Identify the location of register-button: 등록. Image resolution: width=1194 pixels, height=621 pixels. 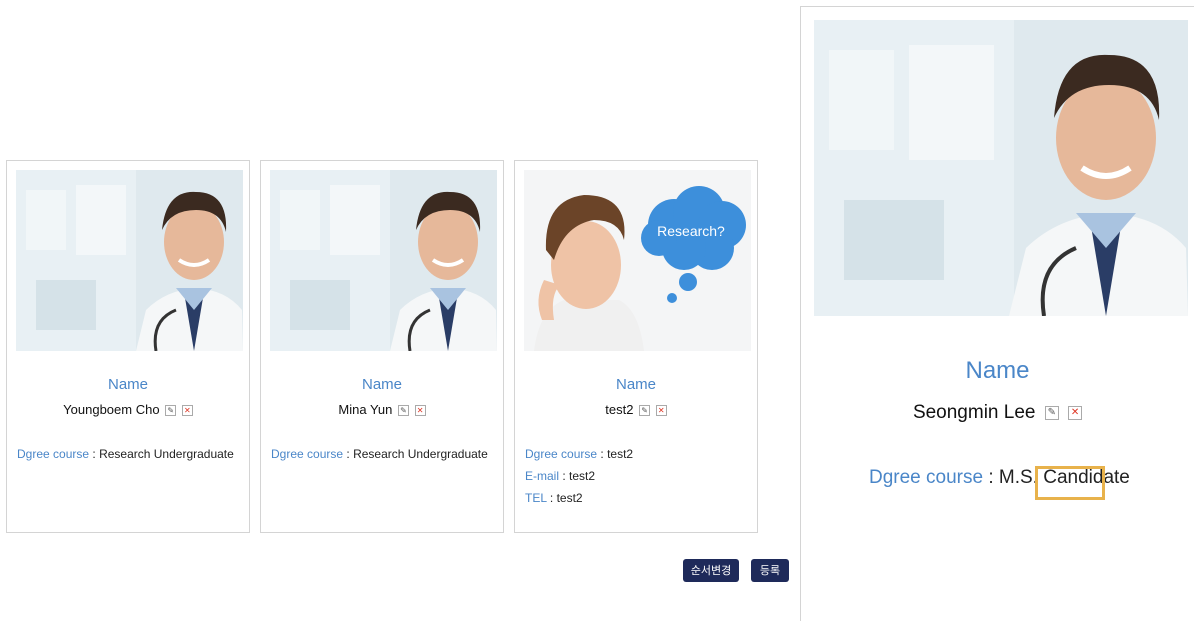
(770, 570).